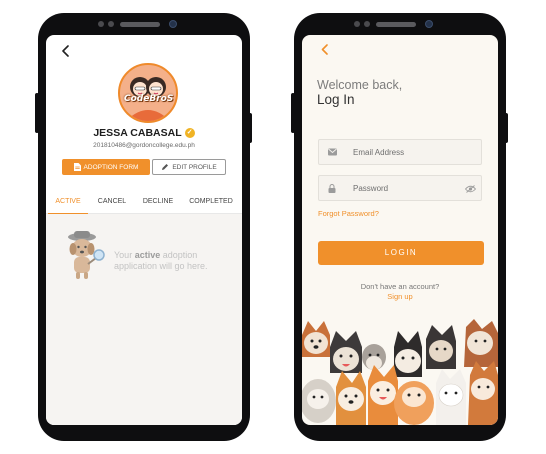  What do you see at coordinates (408, 152) in the screenshot?
I see `email-input` at bounding box center [408, 152].